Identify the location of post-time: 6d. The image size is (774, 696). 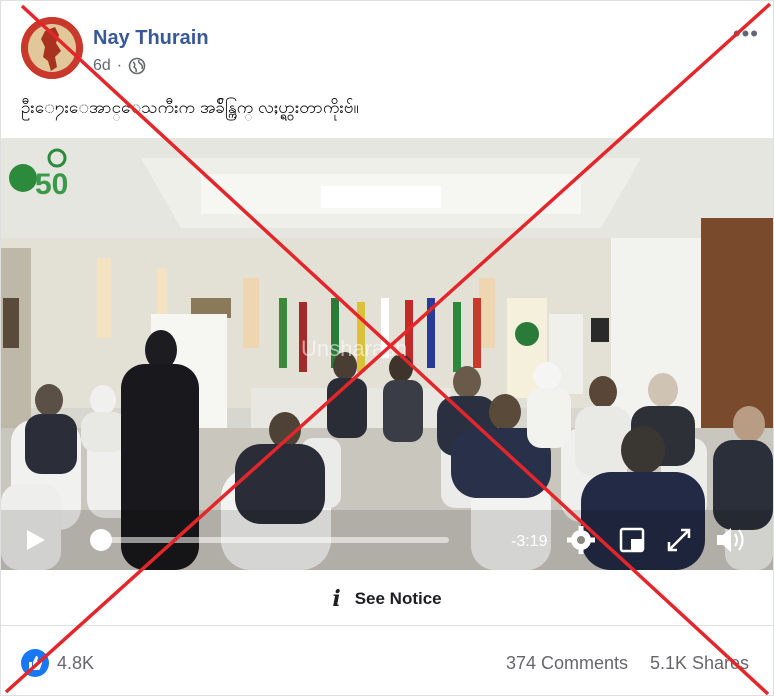
(102, 66).